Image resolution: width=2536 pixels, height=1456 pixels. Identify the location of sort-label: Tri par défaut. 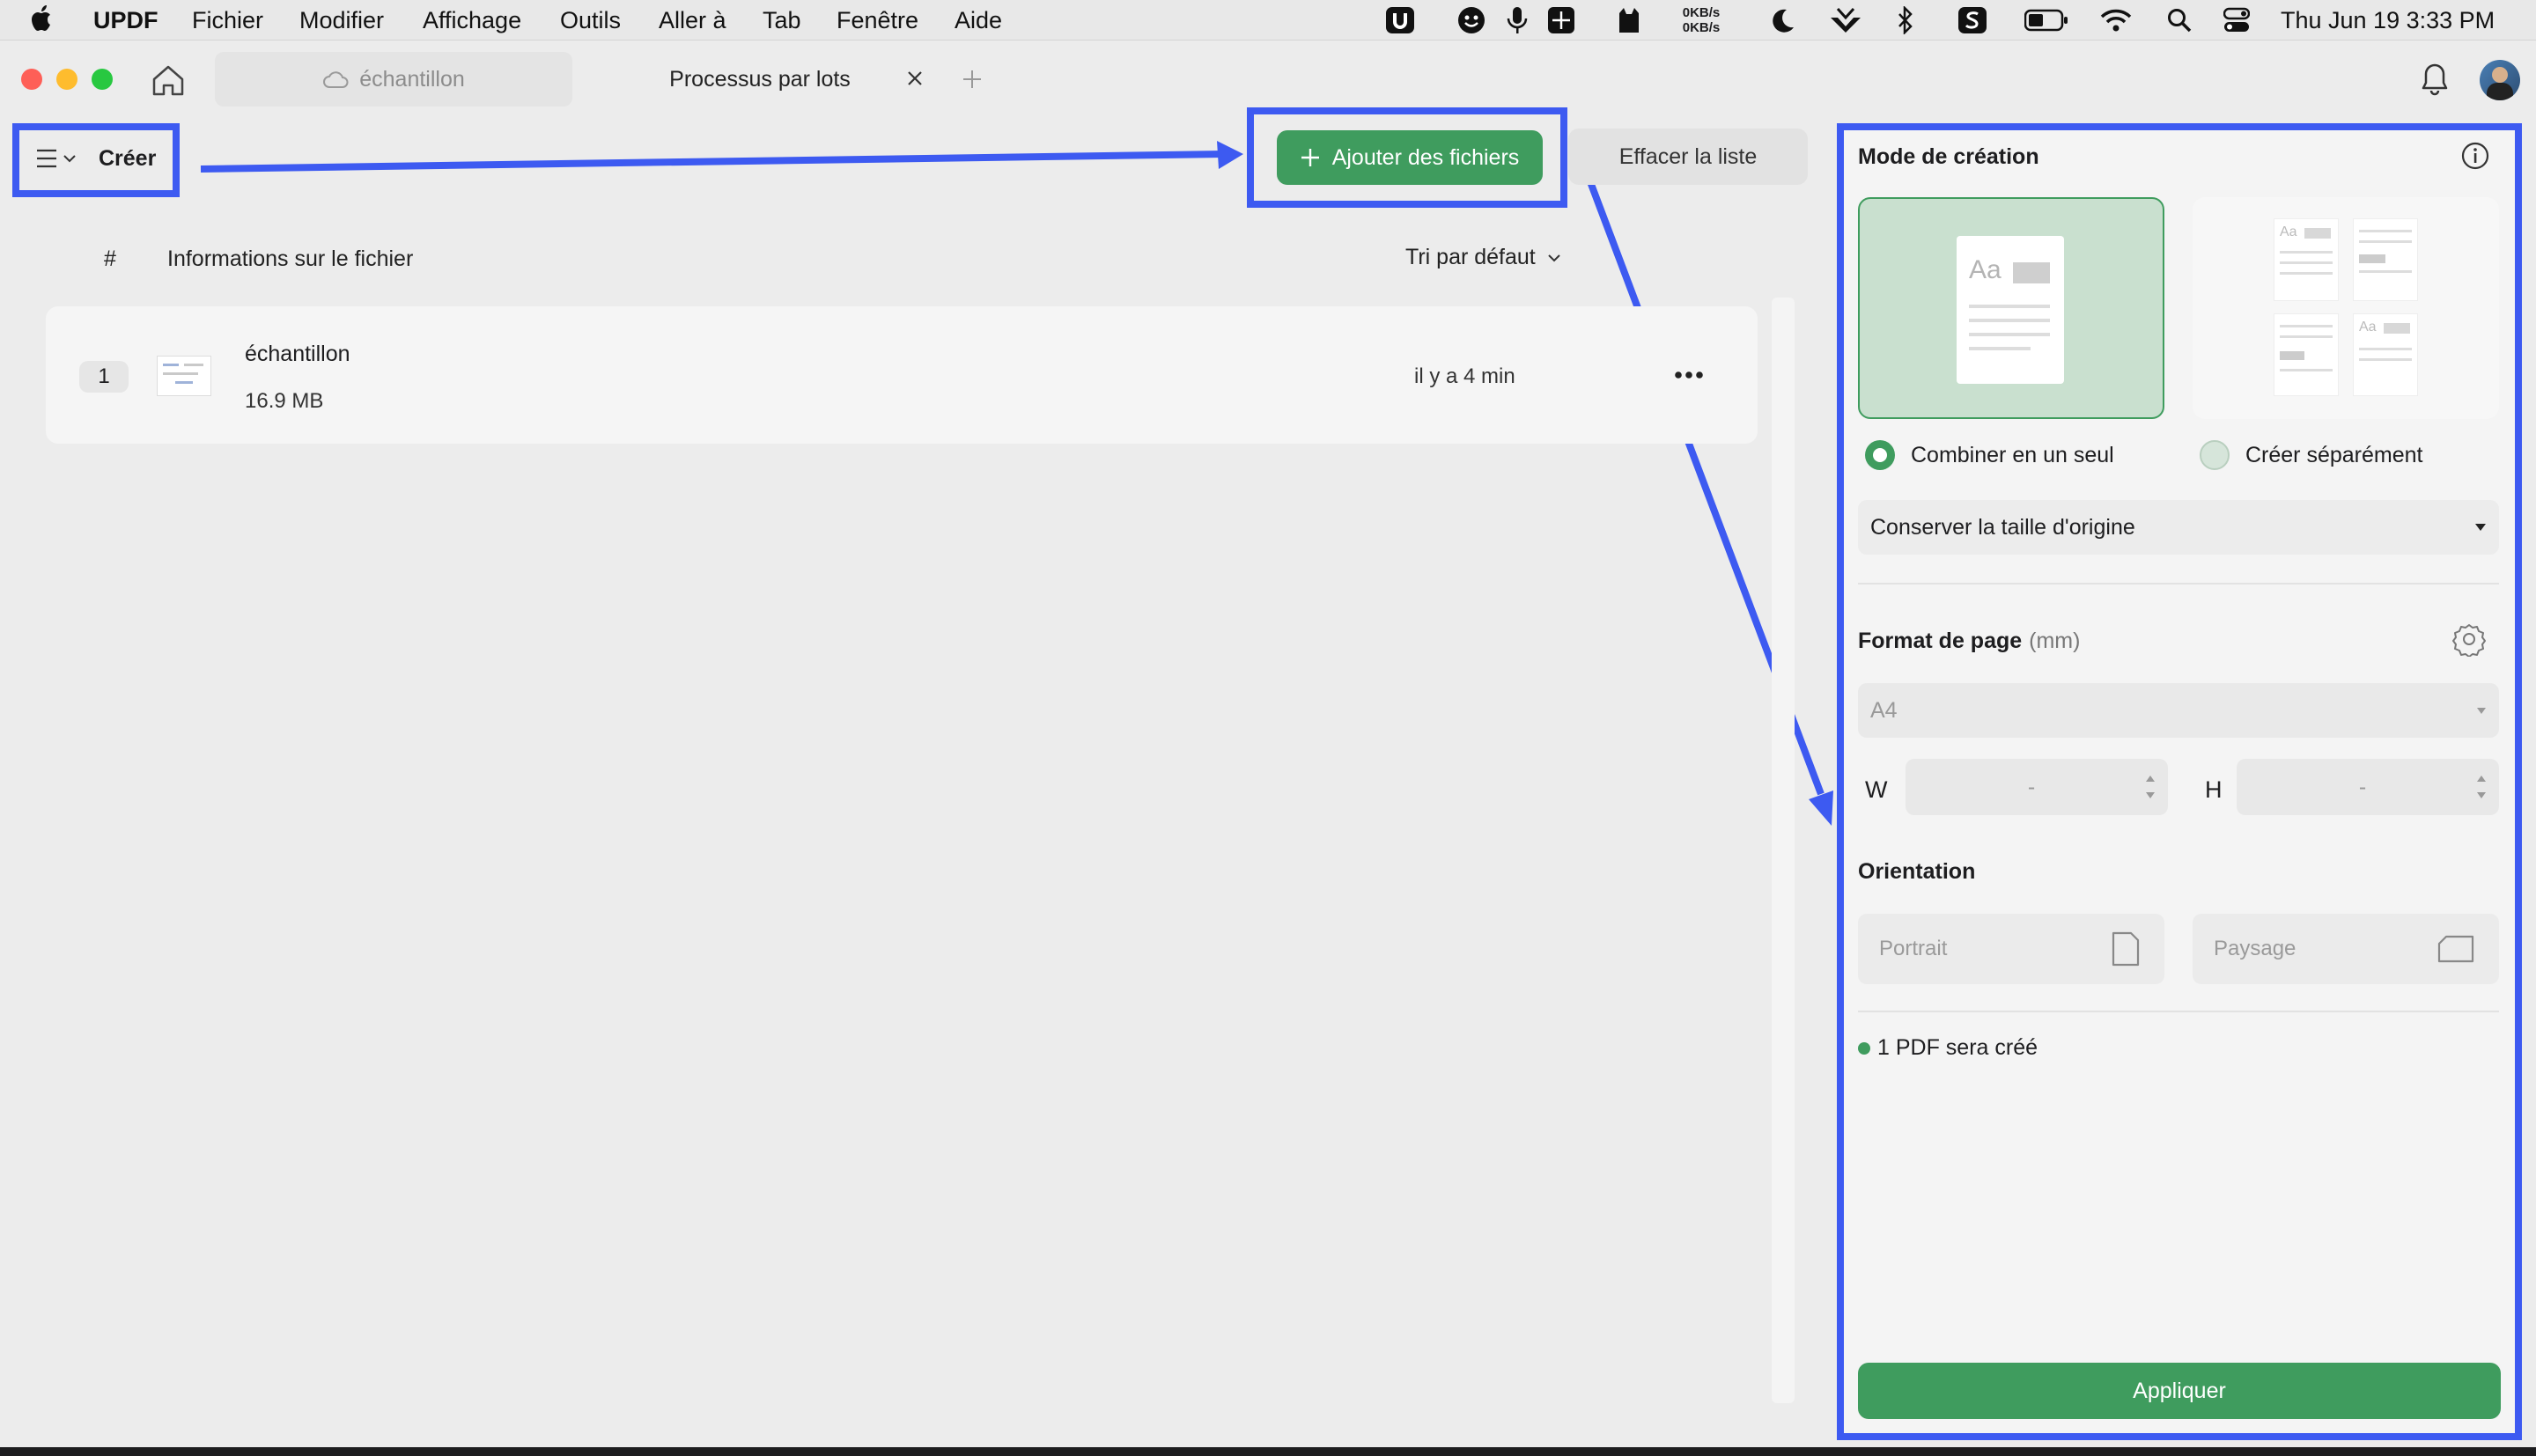
(1470, 257).